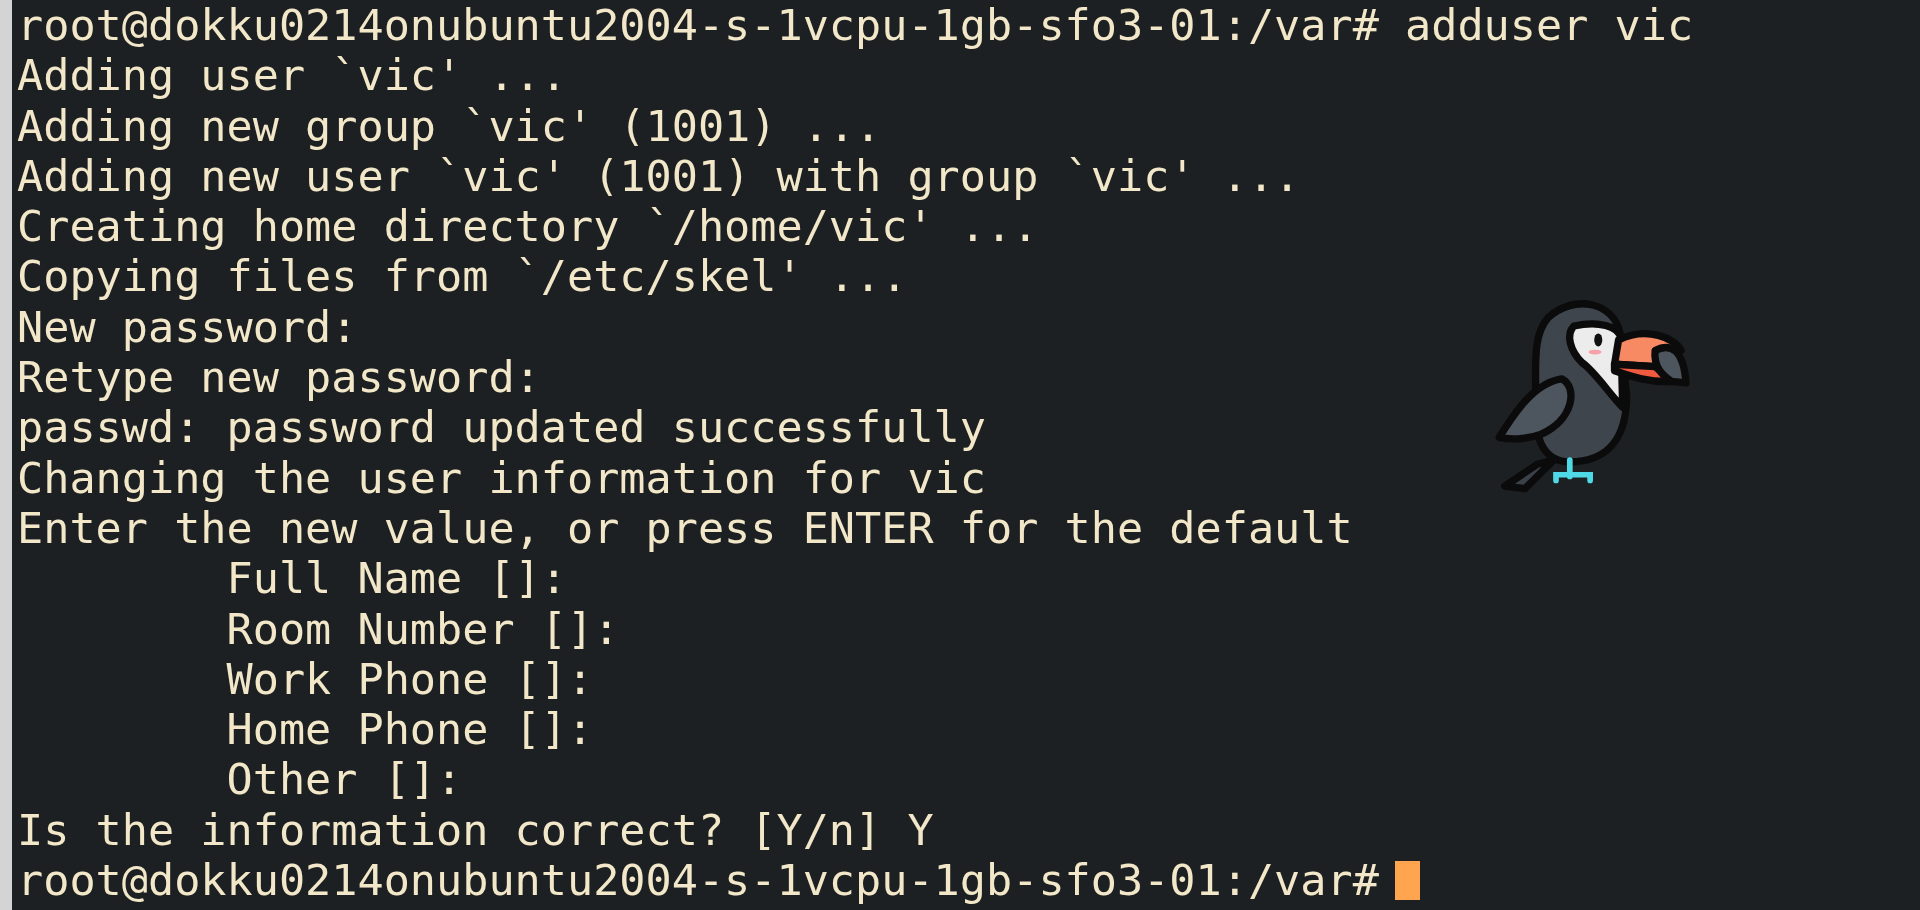 The image size is (1920, 910). I want to click on output-line: New password:, so click(187, 327).